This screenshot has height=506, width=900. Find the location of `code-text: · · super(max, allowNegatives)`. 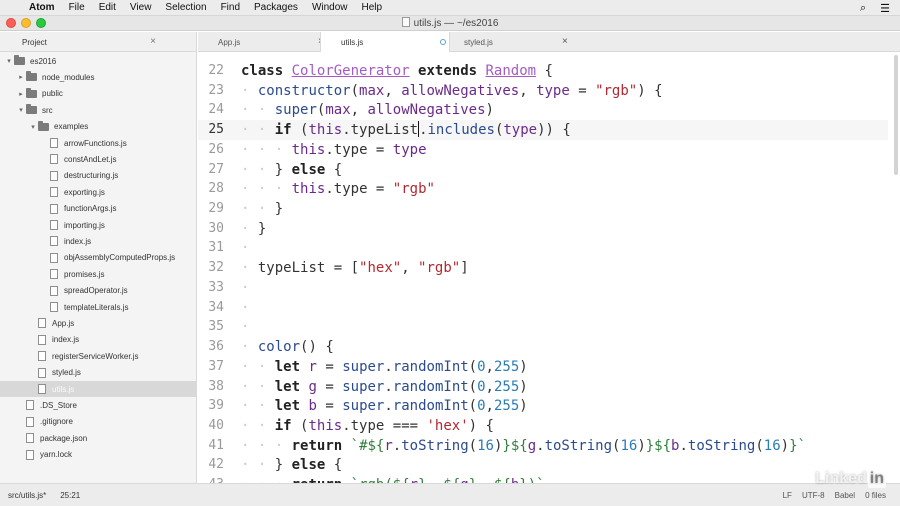

code-text: · · super(max, allowNegatives) is located at coordinates (367, 110).